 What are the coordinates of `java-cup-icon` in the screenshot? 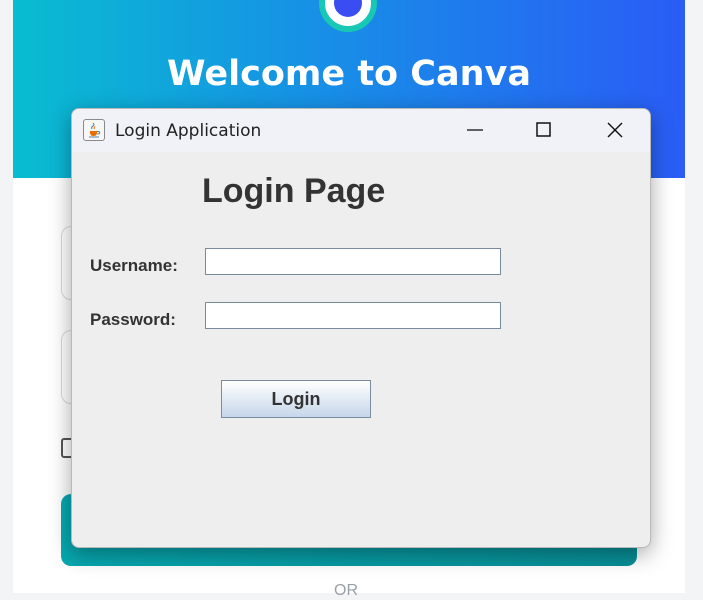 It's located at (94, 130).